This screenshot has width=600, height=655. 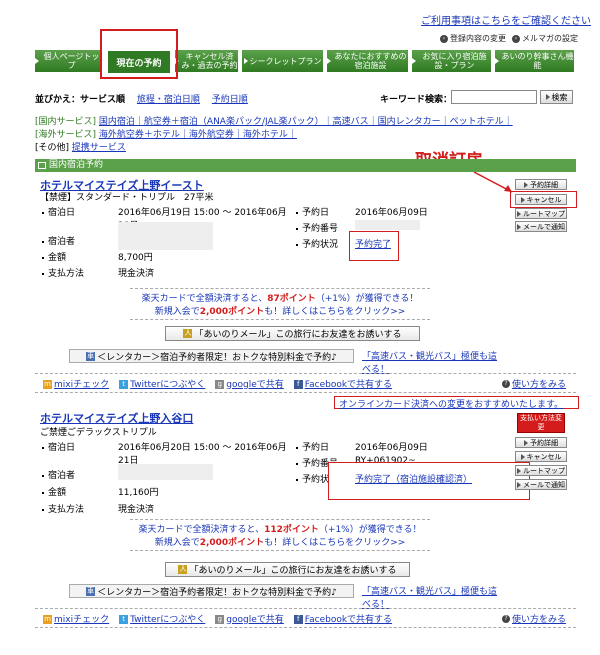 I want to click on sort-itinerary: 旅程・宿泊日順, so click(x=168, y=100).